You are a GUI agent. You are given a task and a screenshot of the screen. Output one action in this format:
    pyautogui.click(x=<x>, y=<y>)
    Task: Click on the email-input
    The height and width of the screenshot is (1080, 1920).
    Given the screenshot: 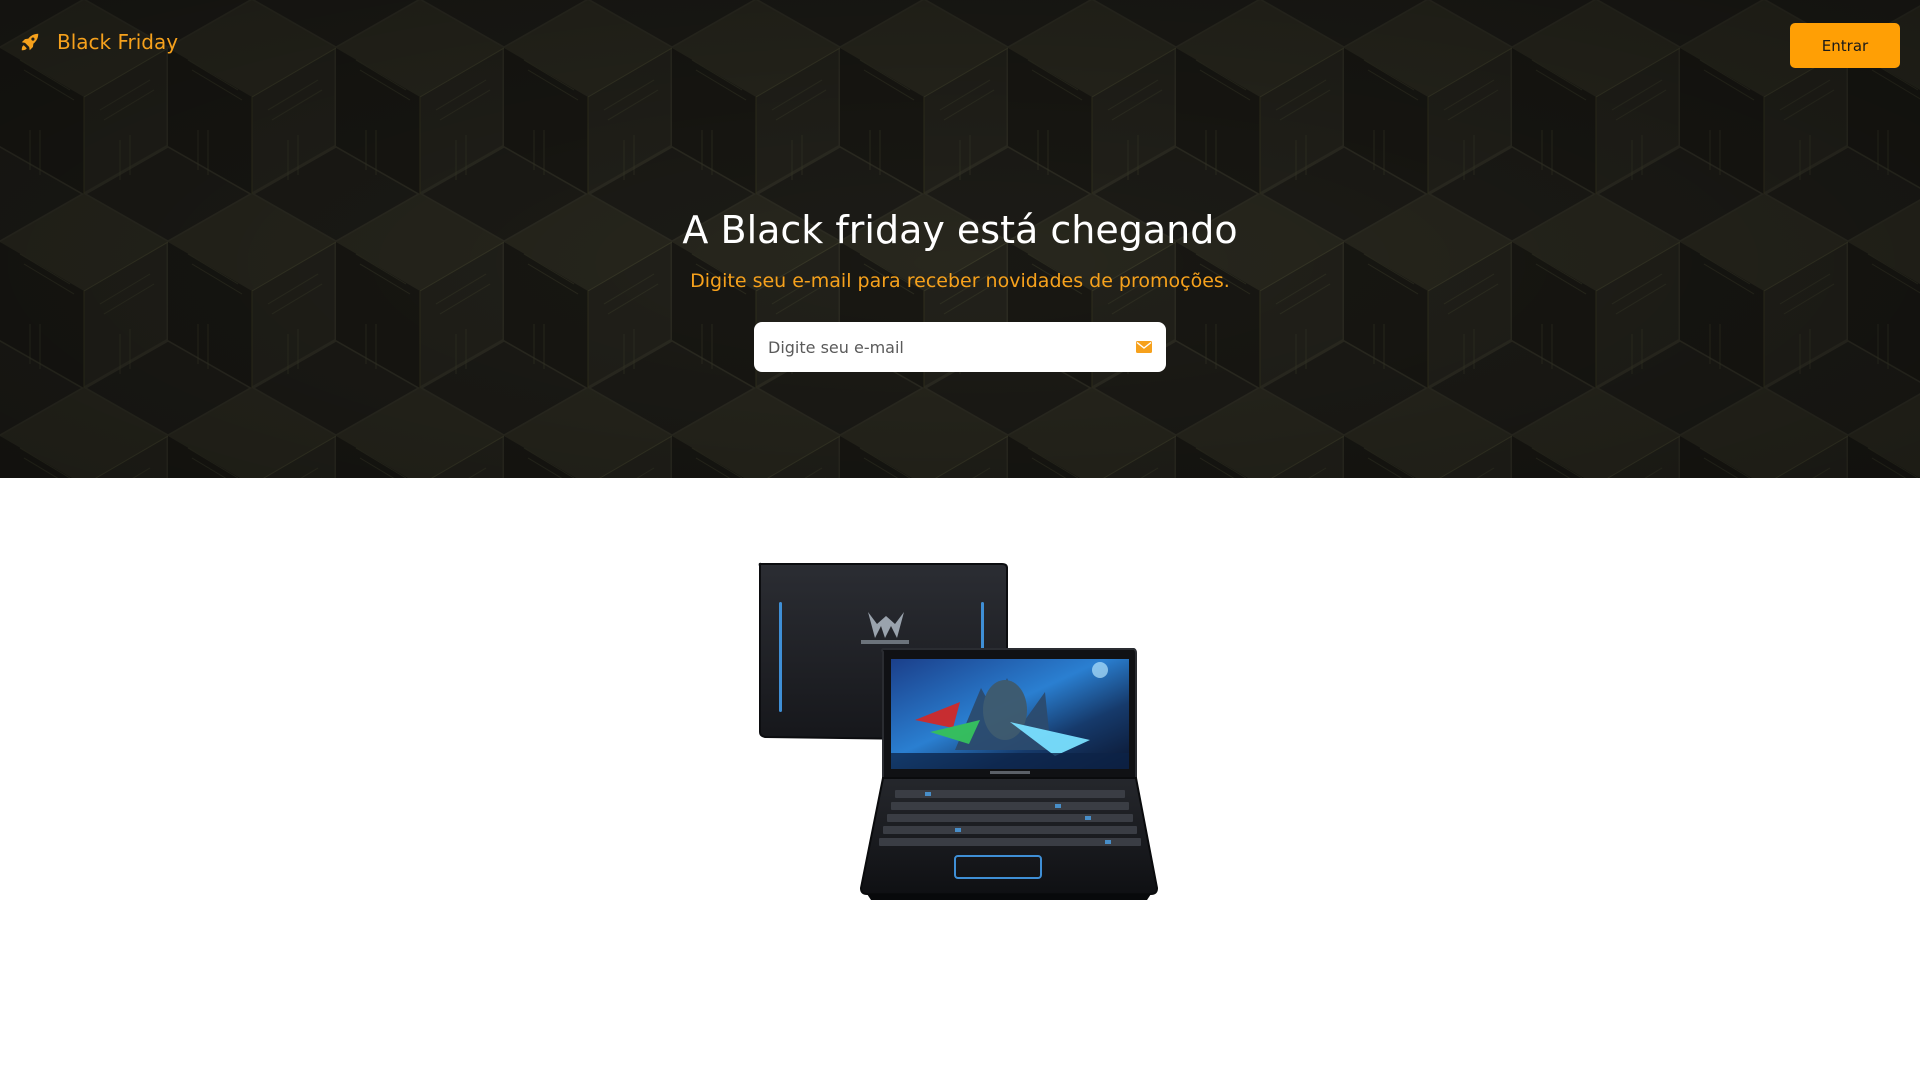 What is the action you would take?
    pyautogui.click(x=951, y=347)
    